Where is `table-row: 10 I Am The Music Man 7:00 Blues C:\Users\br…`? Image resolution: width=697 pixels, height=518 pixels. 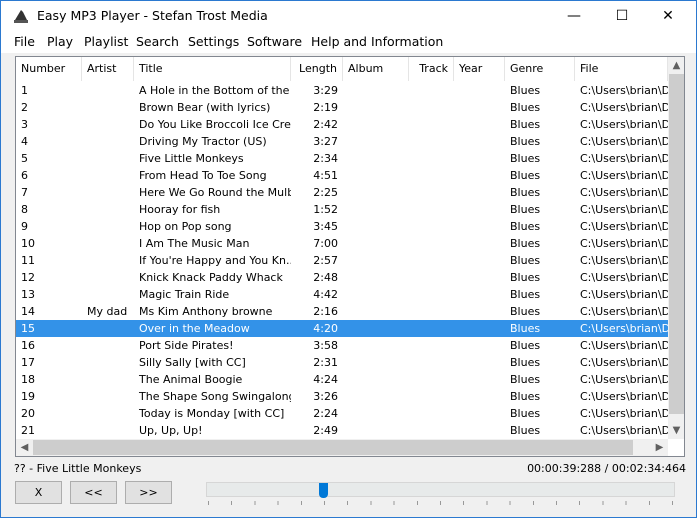
table-row: 10 I Am The Music Man 7:00 Blues C:\Users\br… is located at coordinates (342, 243).